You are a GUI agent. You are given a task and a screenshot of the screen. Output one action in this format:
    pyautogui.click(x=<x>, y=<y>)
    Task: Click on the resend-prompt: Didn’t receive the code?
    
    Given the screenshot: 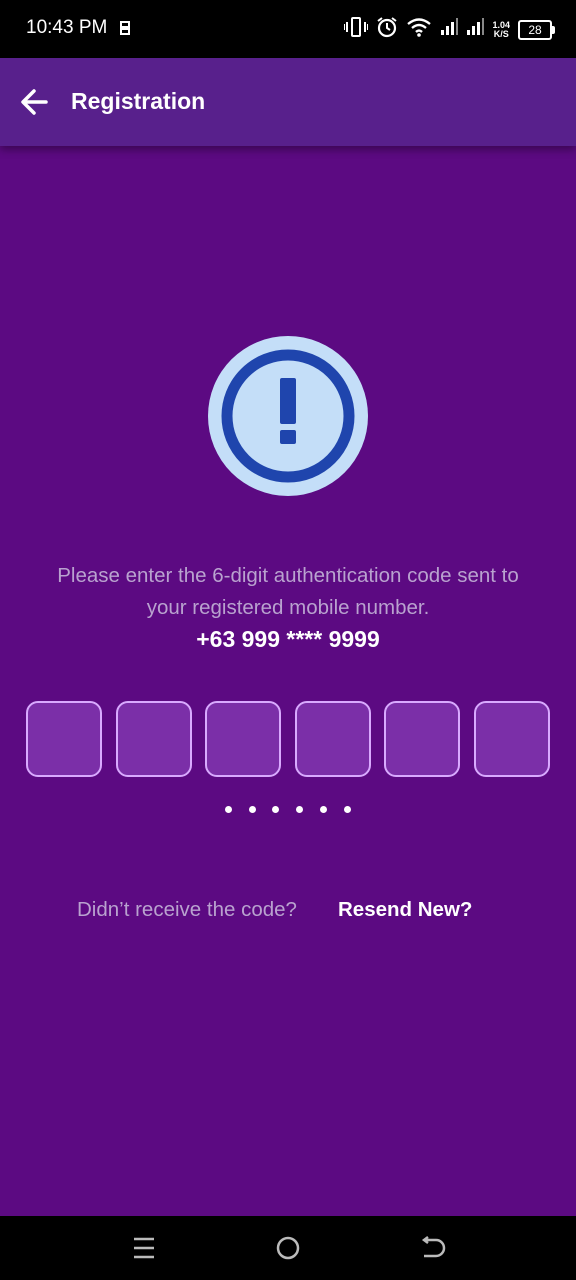 What is the action you would take?
    pyautogui.click(x=187, y=909)
    